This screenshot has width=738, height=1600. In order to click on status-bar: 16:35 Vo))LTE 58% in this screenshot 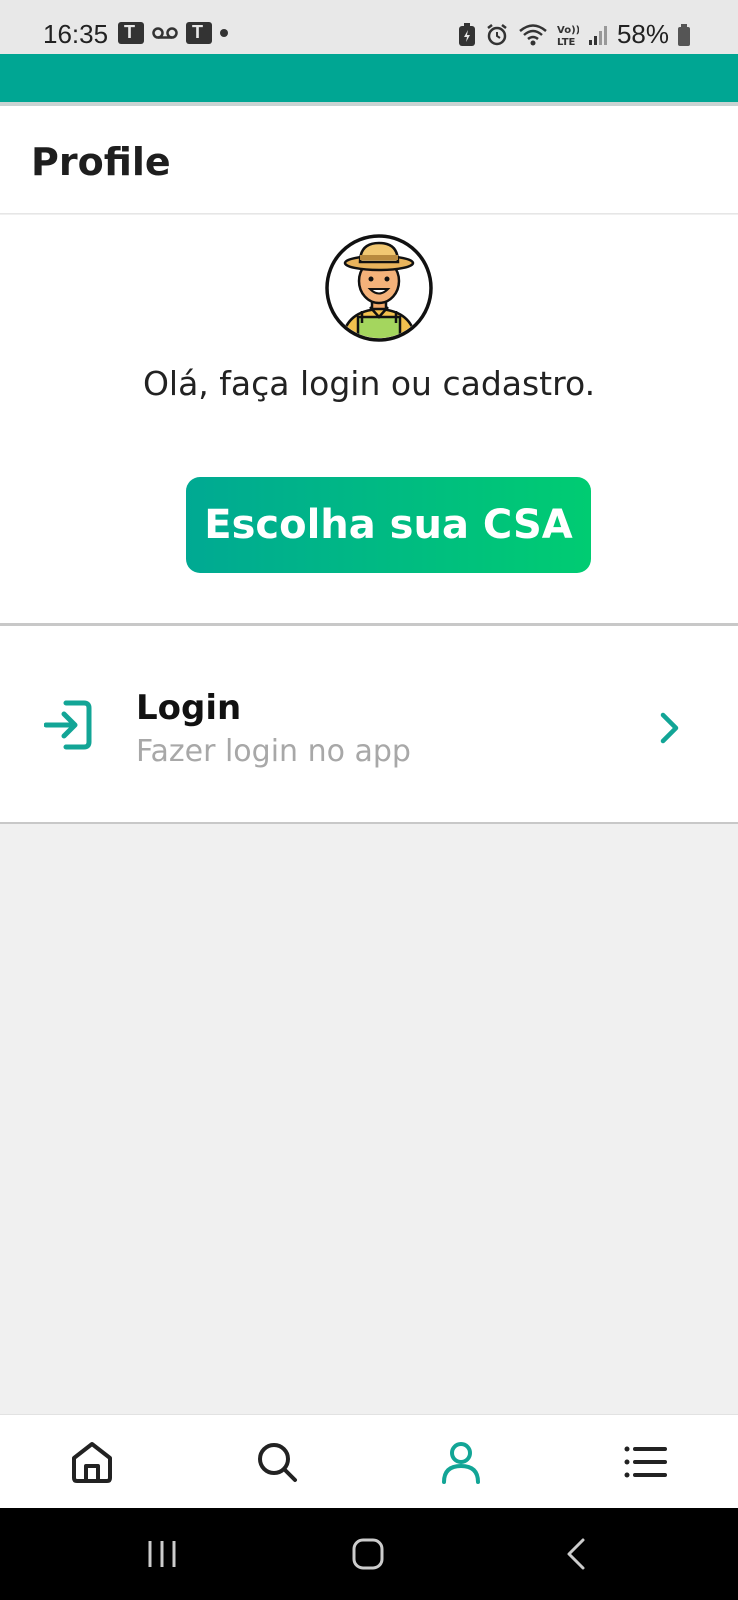, I will do `click(369, 27)`.